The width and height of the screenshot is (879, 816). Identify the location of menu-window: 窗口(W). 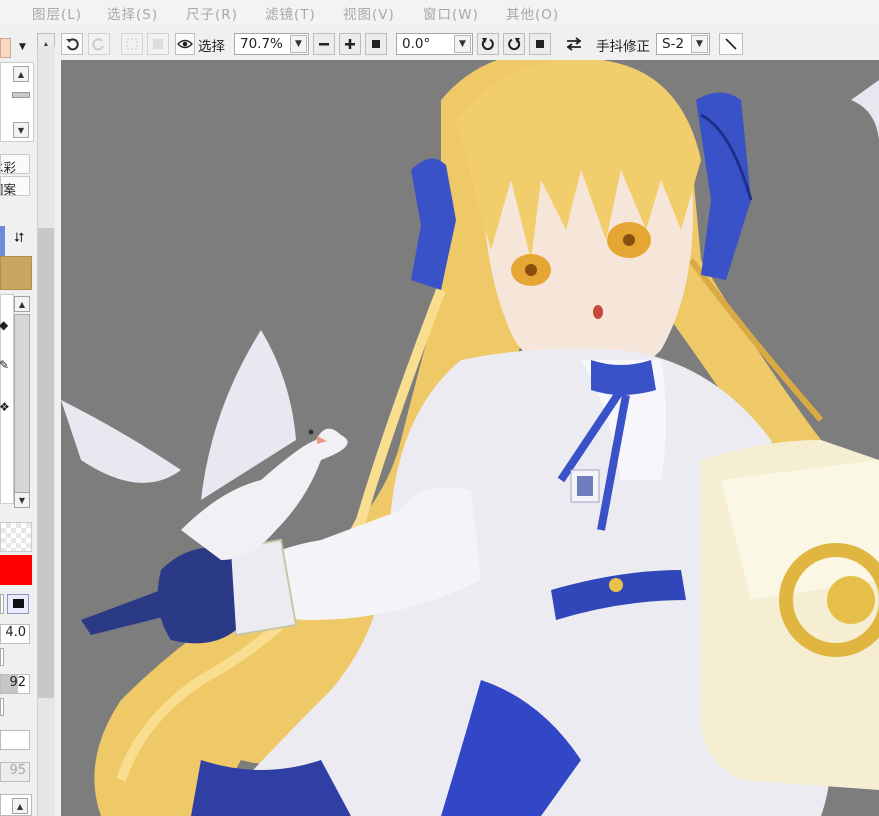
(451, 13).